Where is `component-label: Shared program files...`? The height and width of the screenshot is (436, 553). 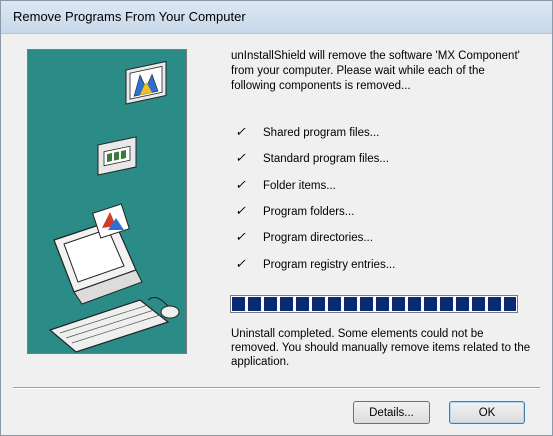 component-label: Shared program files... is located at coordinates (321, 133).